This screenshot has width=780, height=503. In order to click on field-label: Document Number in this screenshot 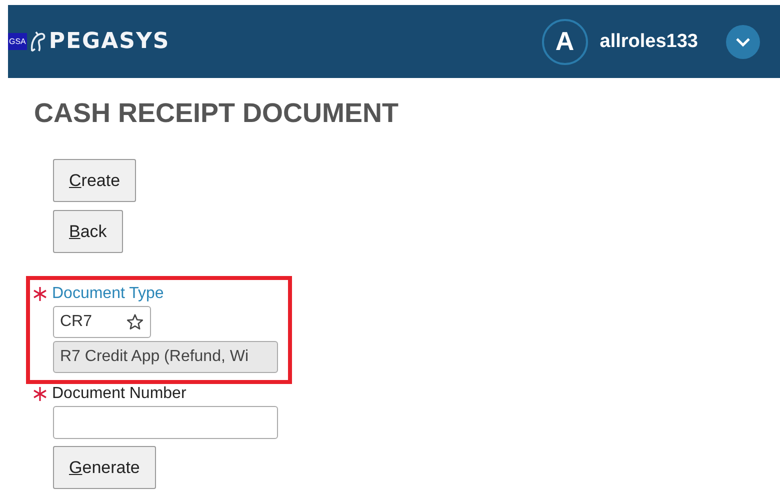, I will do `click(119, 394)`.